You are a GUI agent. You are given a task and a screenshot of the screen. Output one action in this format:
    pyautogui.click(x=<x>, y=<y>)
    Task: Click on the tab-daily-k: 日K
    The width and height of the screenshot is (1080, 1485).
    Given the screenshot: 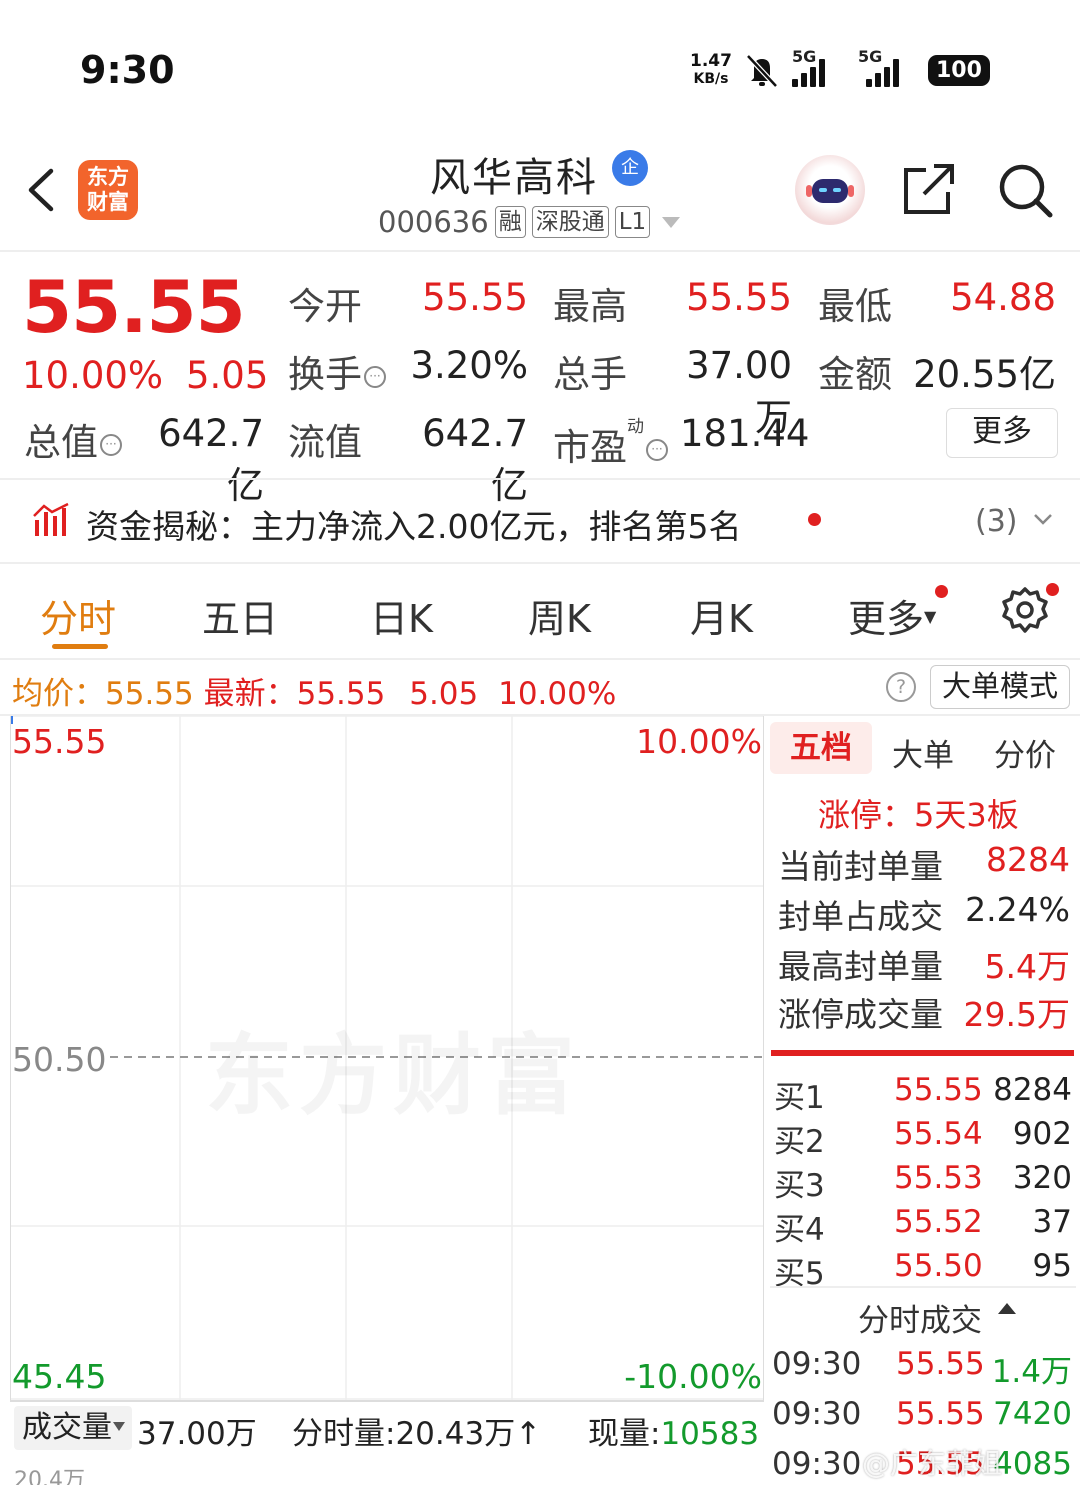 What is the action you would take?
    pyautogui.click(x=401, y=615)
    